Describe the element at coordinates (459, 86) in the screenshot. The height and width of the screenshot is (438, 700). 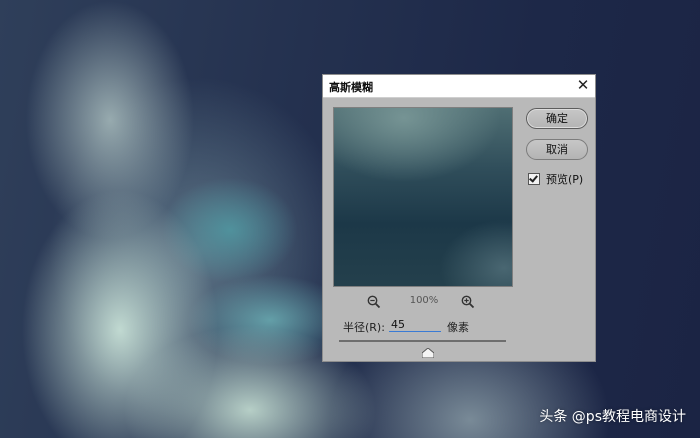
I see `dialog-titlebar: 高斯模糊 ✕` at that location.